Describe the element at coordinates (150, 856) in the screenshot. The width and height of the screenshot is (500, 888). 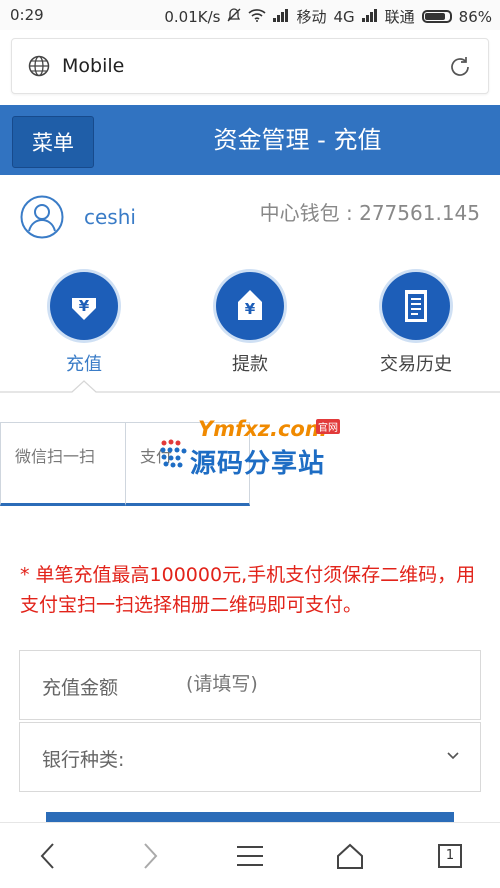
I see `forward-icon` at that location.